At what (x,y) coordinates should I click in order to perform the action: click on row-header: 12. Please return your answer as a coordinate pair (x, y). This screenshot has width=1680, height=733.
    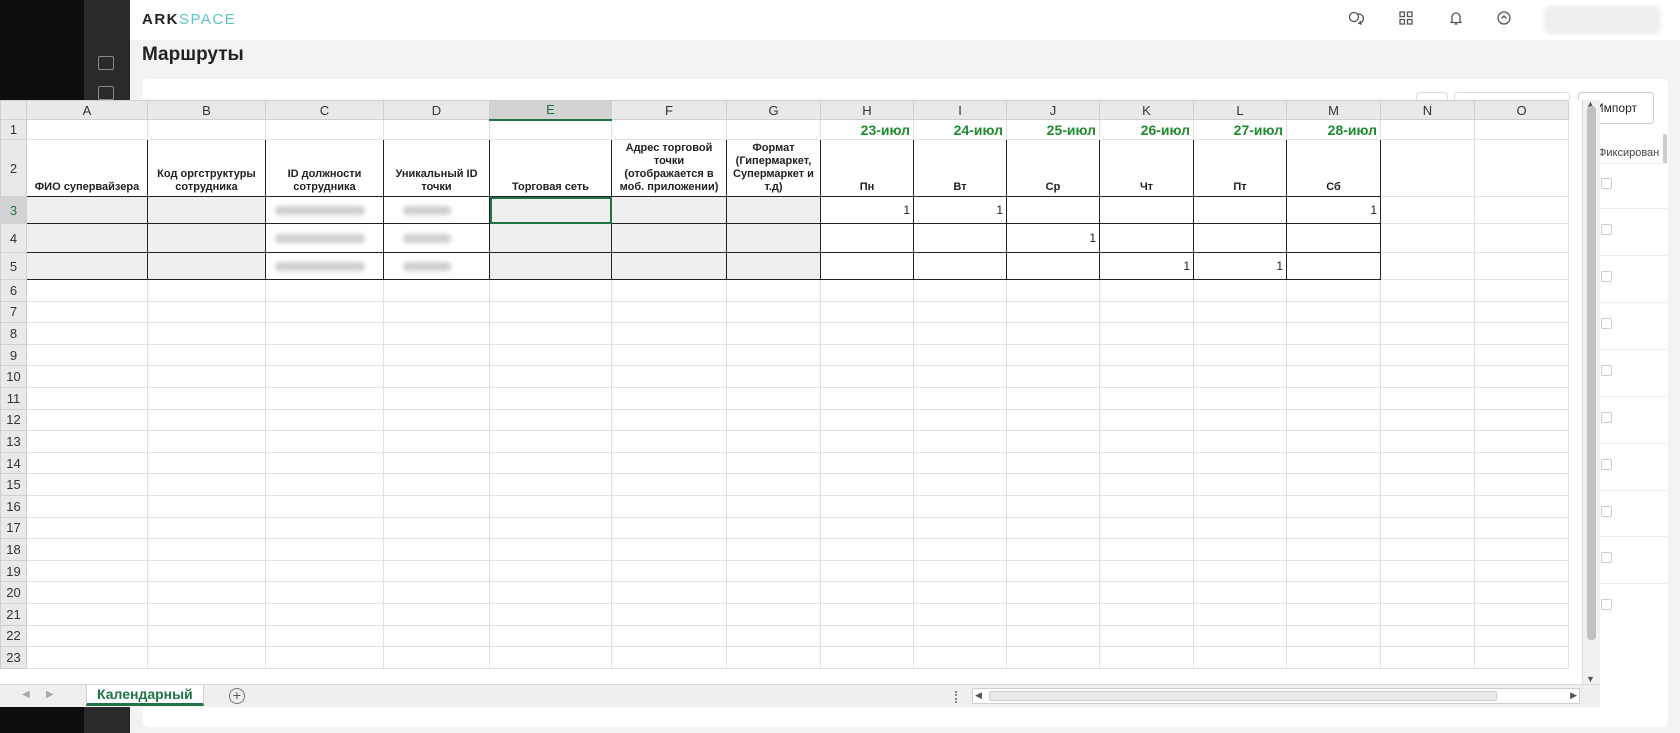
    Looking at the image, I should click on (13, 420).